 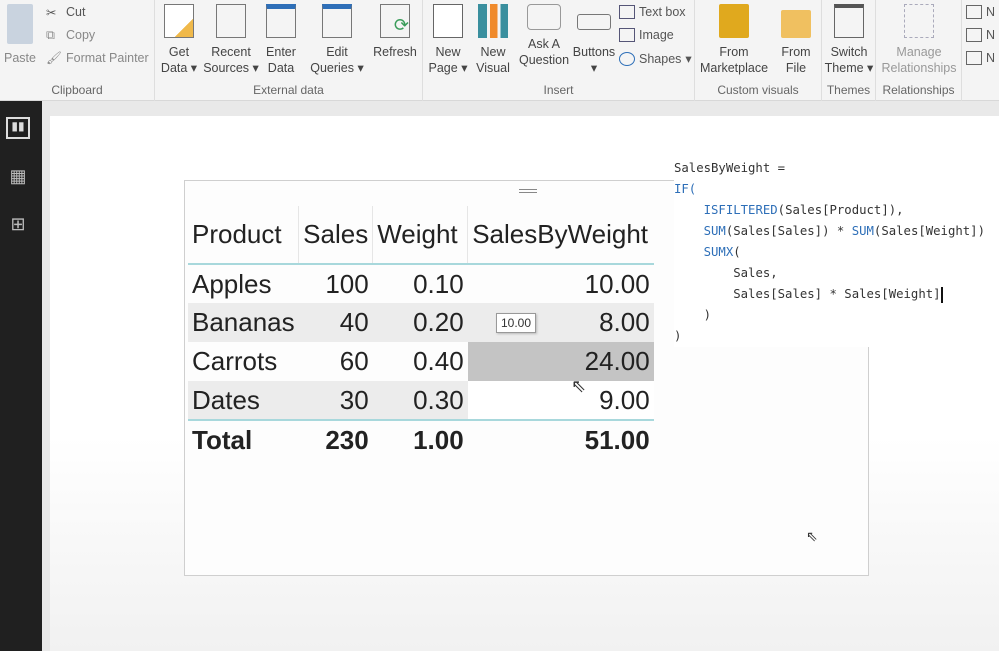 I want to click on group-label: Relationships, so click(x=918, y=90).